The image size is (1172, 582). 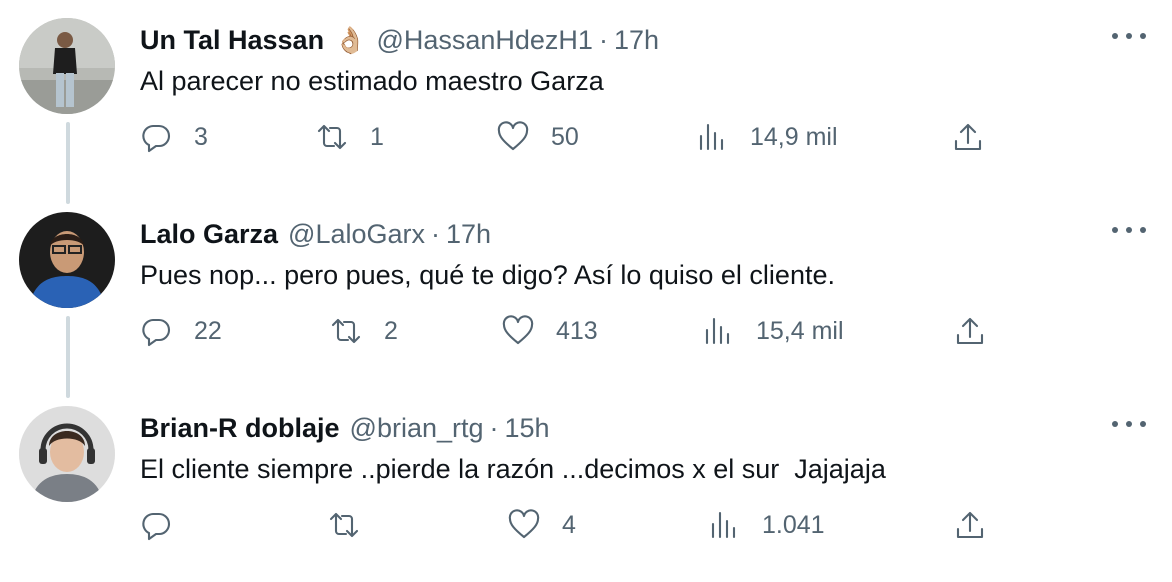 I want to click on action-bar: 3 1 50 14,9 mil, so click(x=565, y=137).